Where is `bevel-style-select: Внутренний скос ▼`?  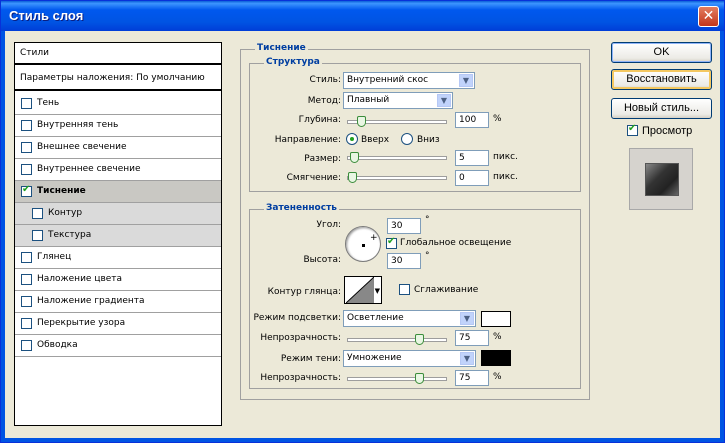
bevel-style-select: Внутренний скос ▼ is located at coordinates (409, 80).